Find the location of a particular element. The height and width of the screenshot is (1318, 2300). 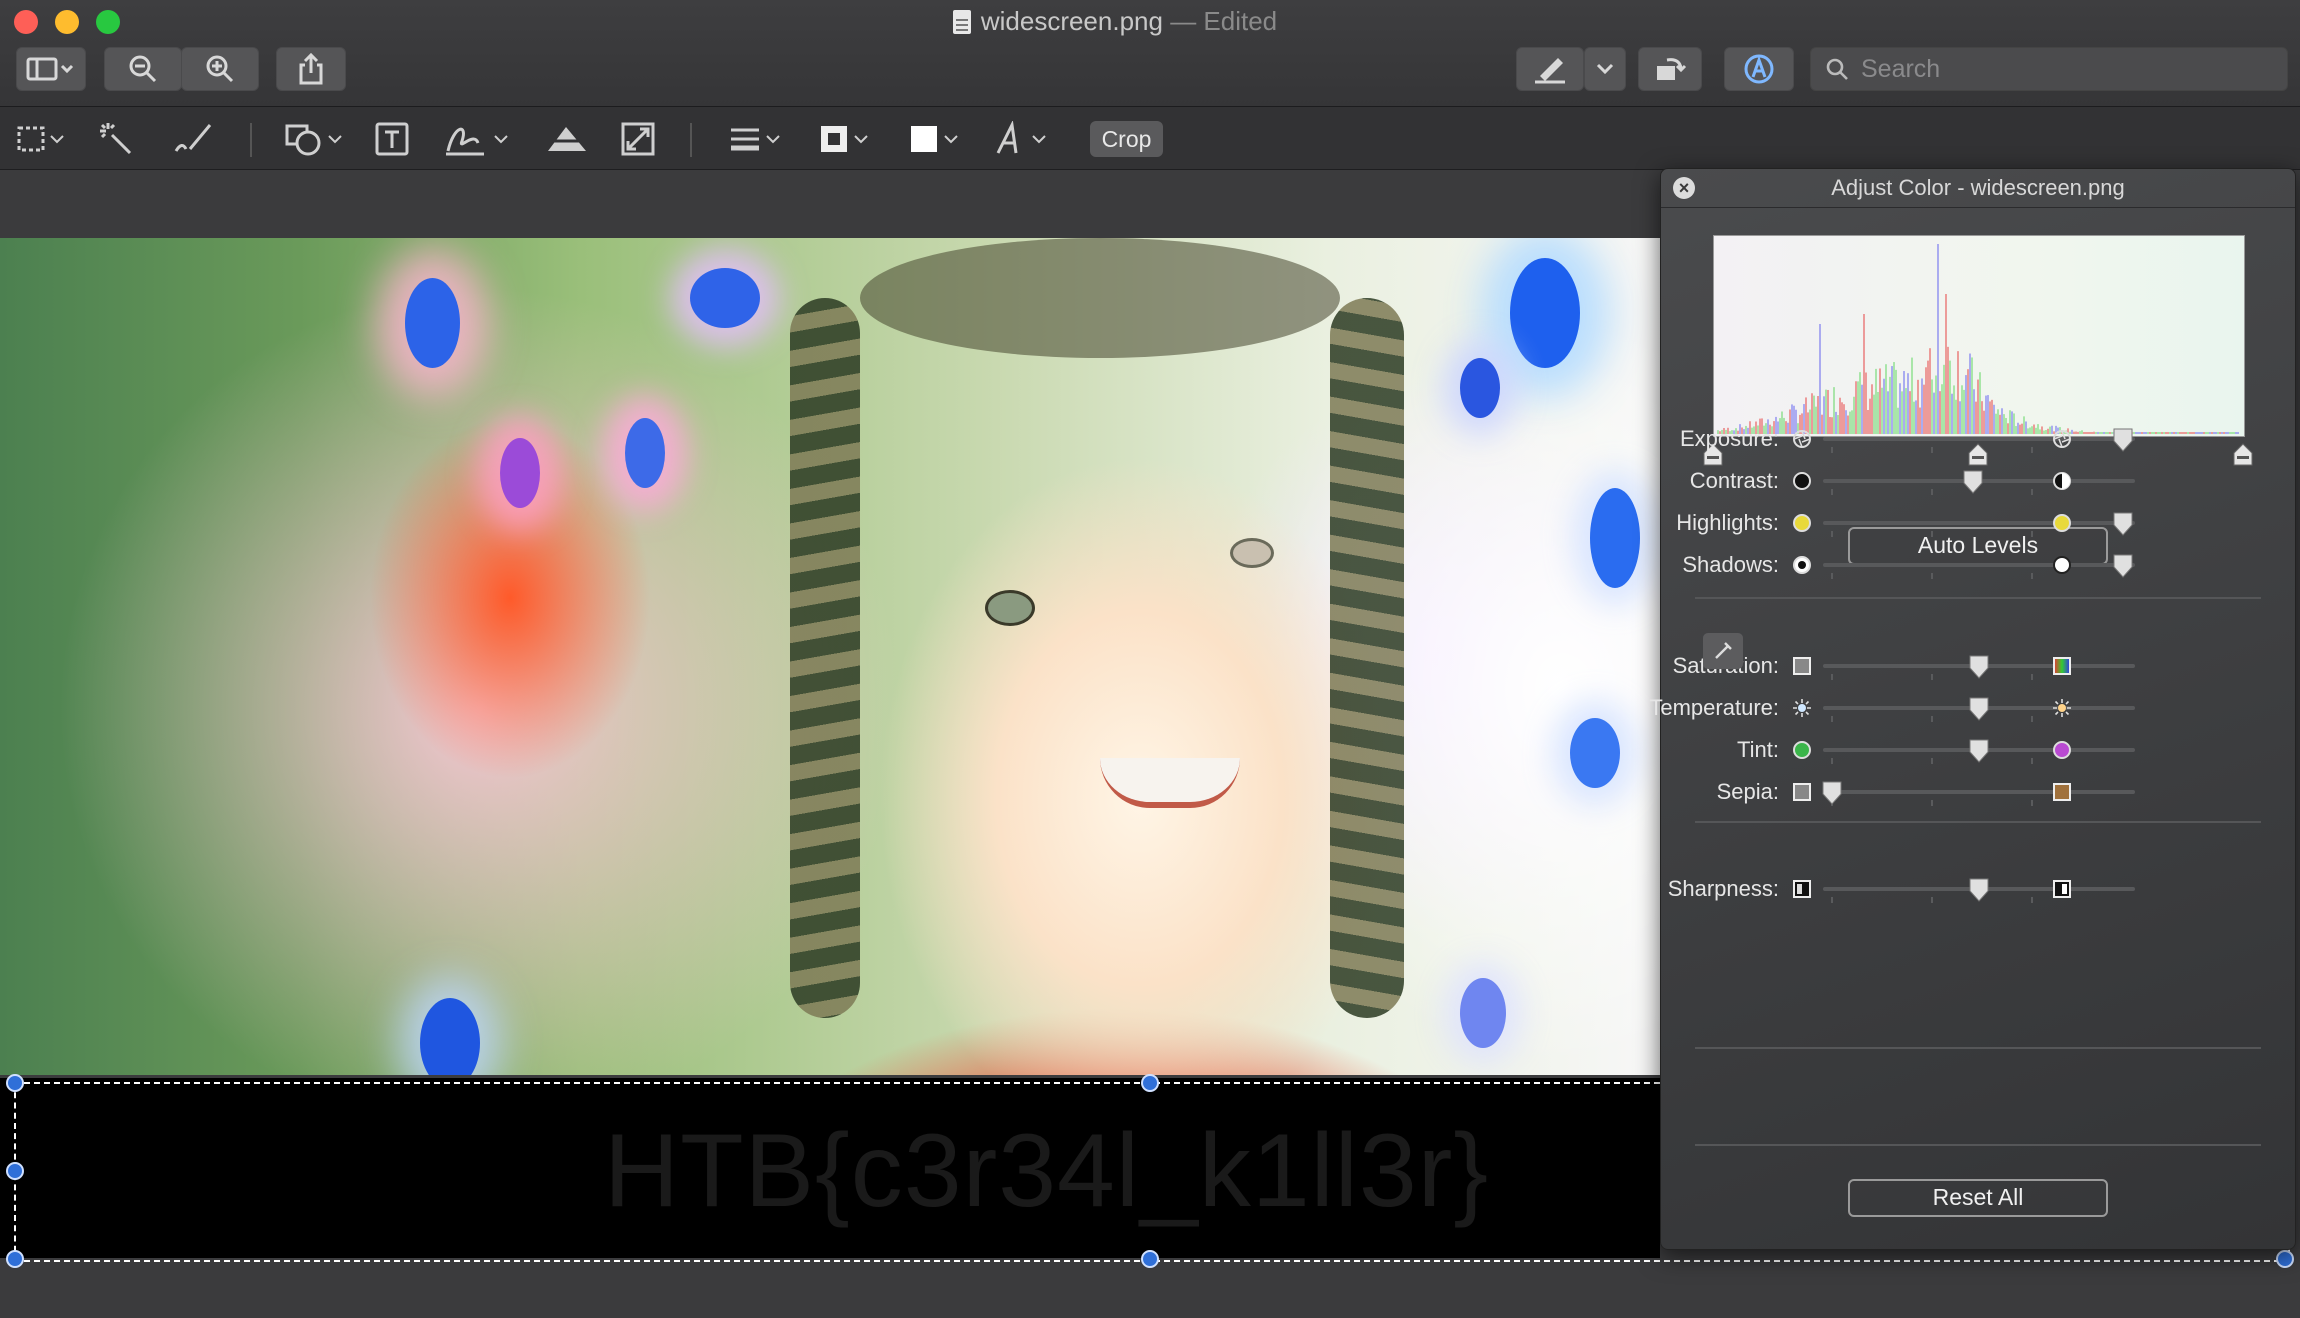

rainbow-square-icon is located at coordinates (2062, 666).